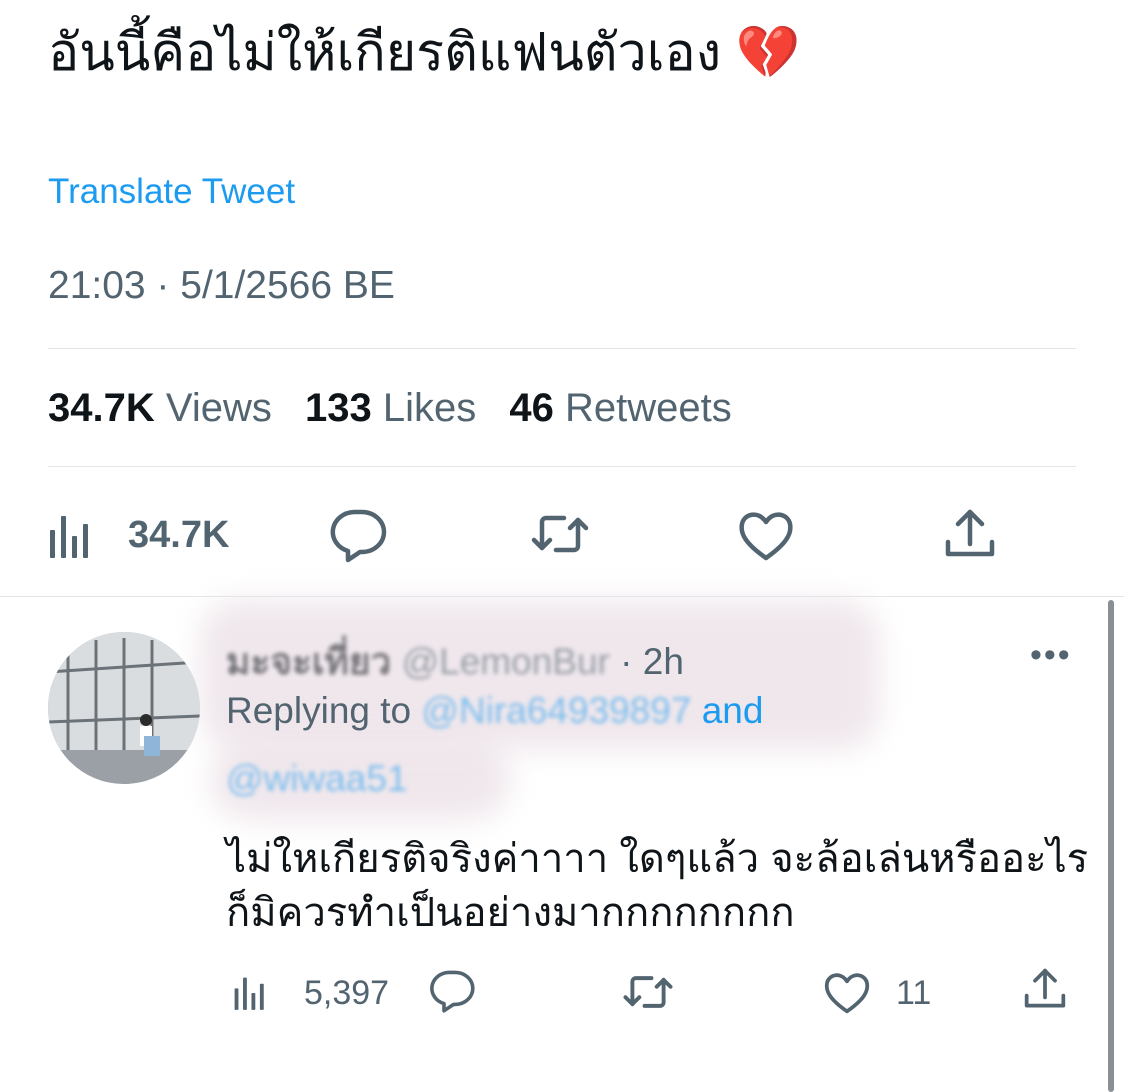 The width and height of the screenshot is (1124, 1092). I want to click on retweets-label: Retweets, so click(648, 408).